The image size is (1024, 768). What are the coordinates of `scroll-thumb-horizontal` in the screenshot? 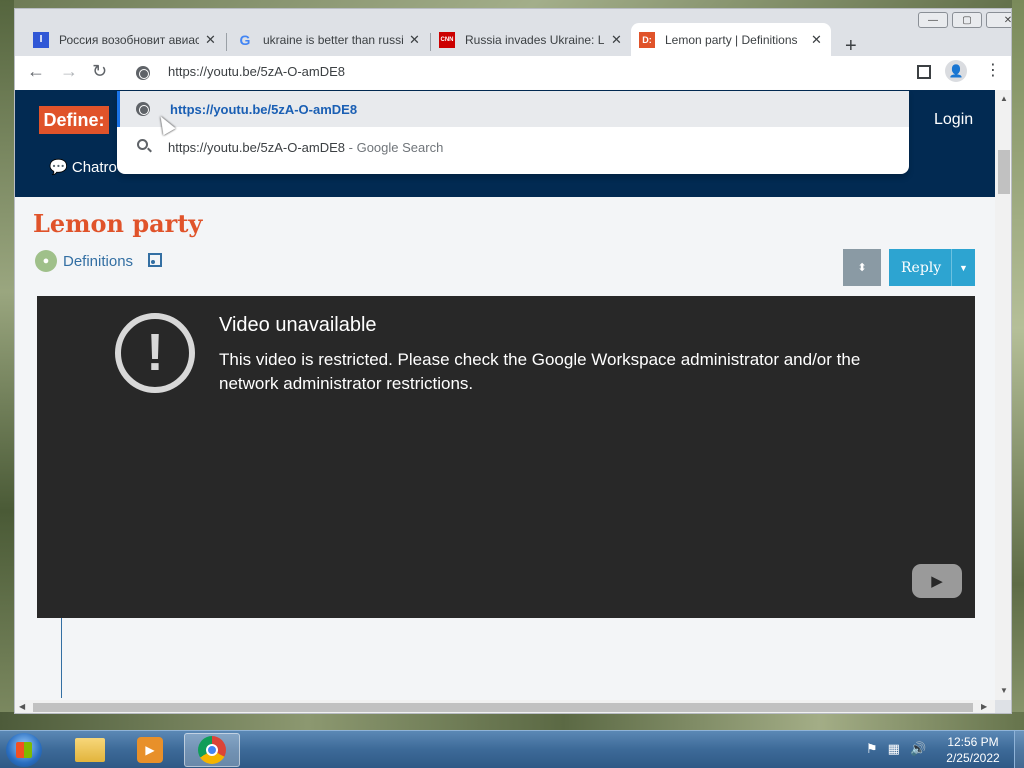 It's located at (503, 707).